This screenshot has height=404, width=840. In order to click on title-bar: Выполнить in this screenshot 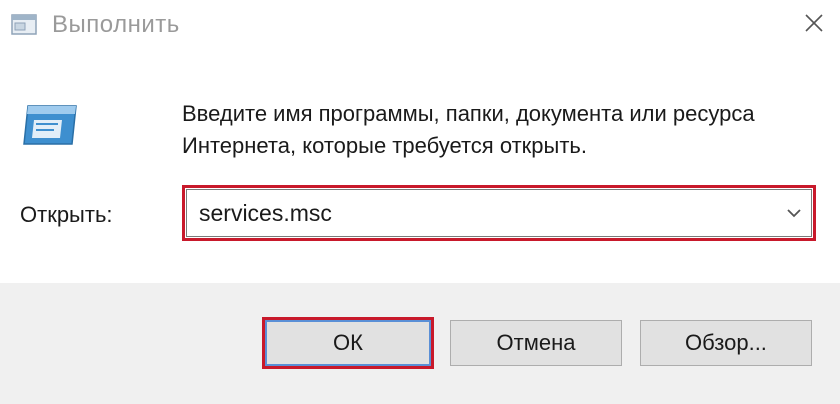, I will do `click(420, 29)`.